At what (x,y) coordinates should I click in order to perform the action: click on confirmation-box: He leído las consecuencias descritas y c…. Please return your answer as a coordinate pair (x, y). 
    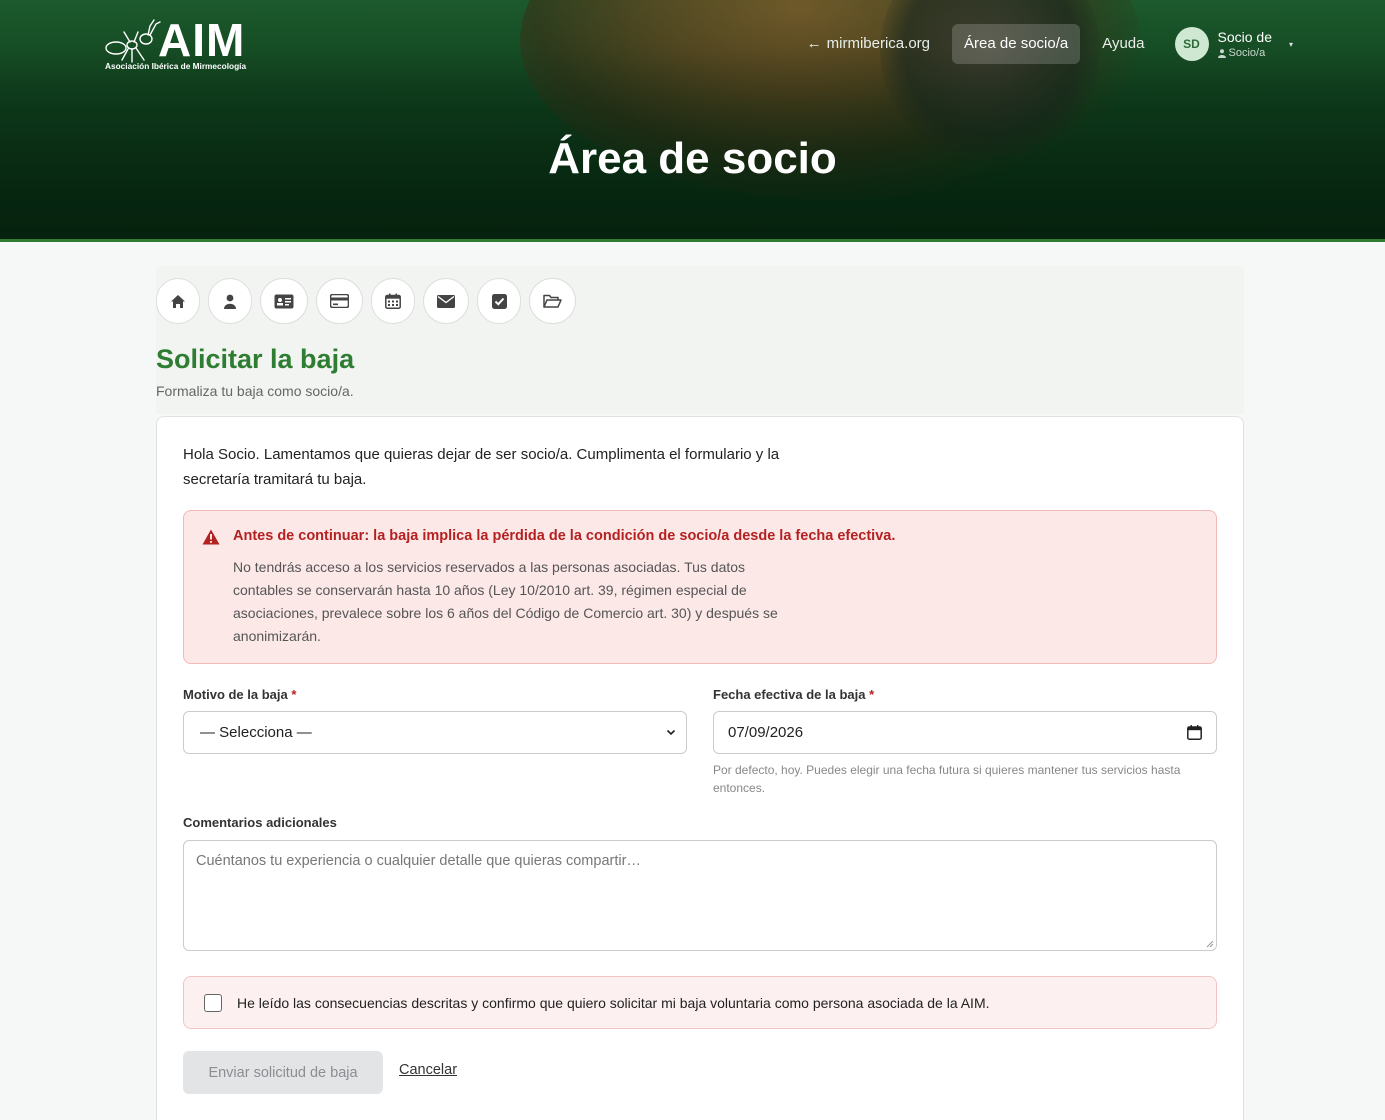
    Looking at the image, I should click on (700, 1002).